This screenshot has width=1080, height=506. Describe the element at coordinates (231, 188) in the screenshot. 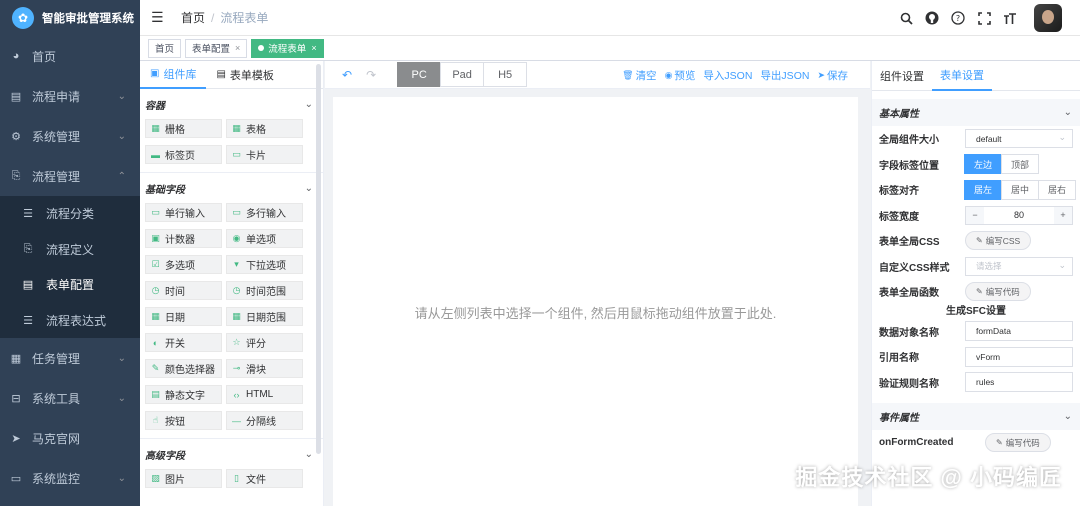

I see `section-basic: 基础字段 ⌄` at that location.